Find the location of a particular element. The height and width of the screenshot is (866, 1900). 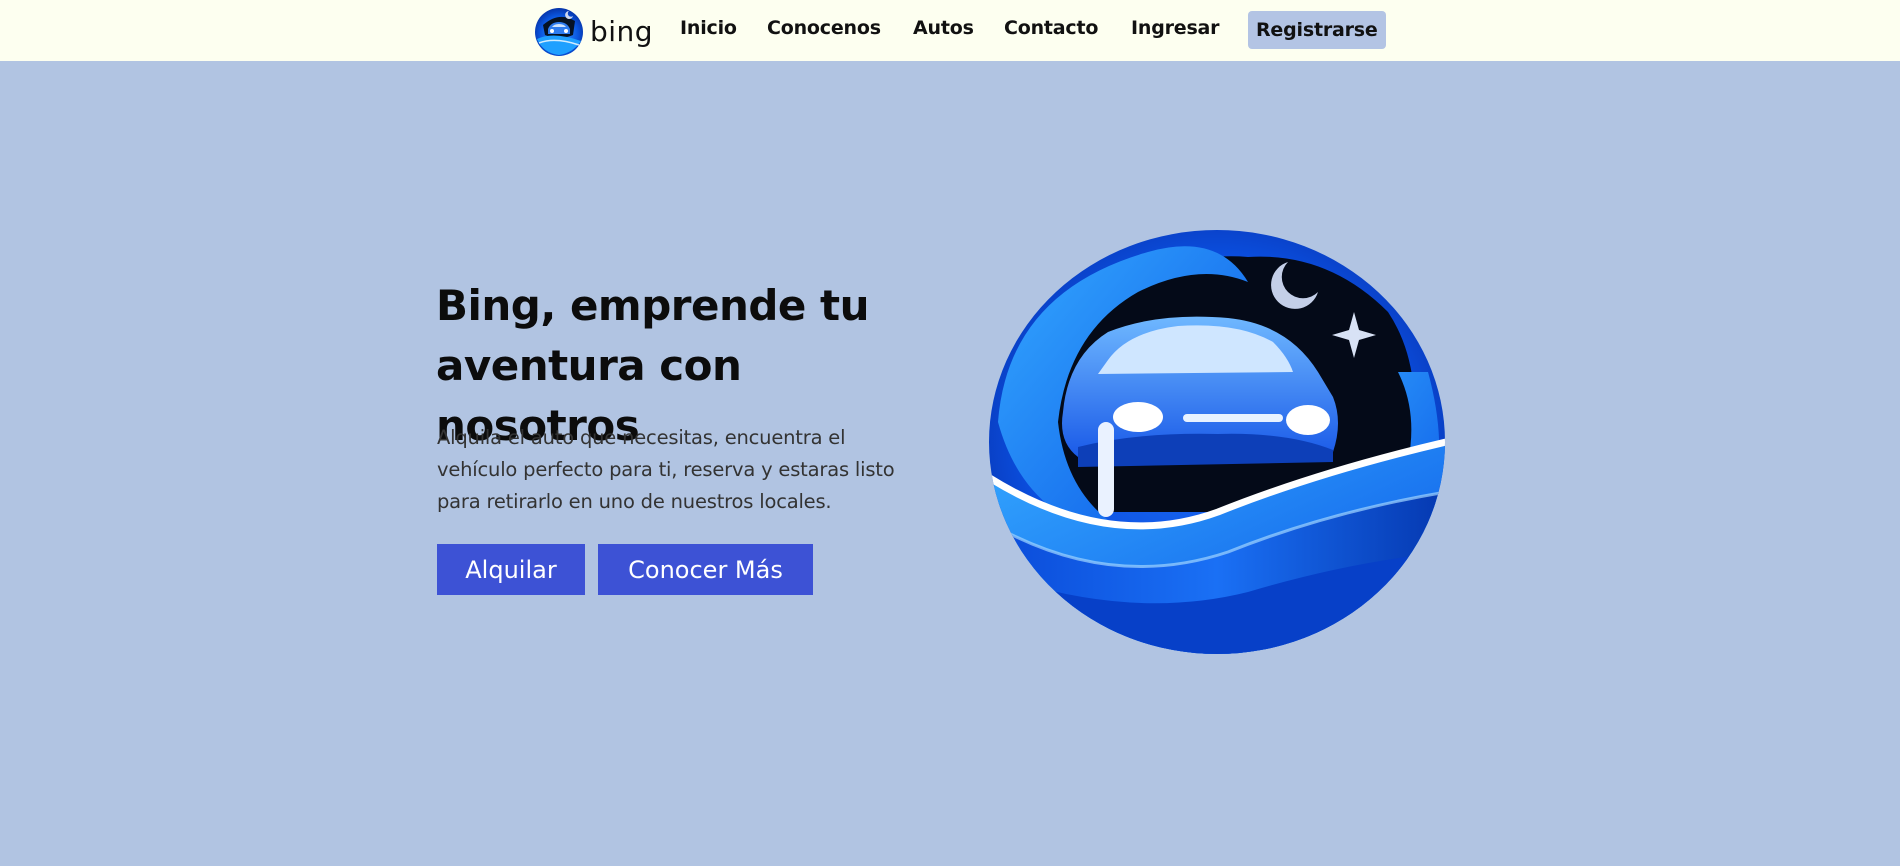

nav-link-registrarse: Registrarse is located at coordinates (1317, 30).